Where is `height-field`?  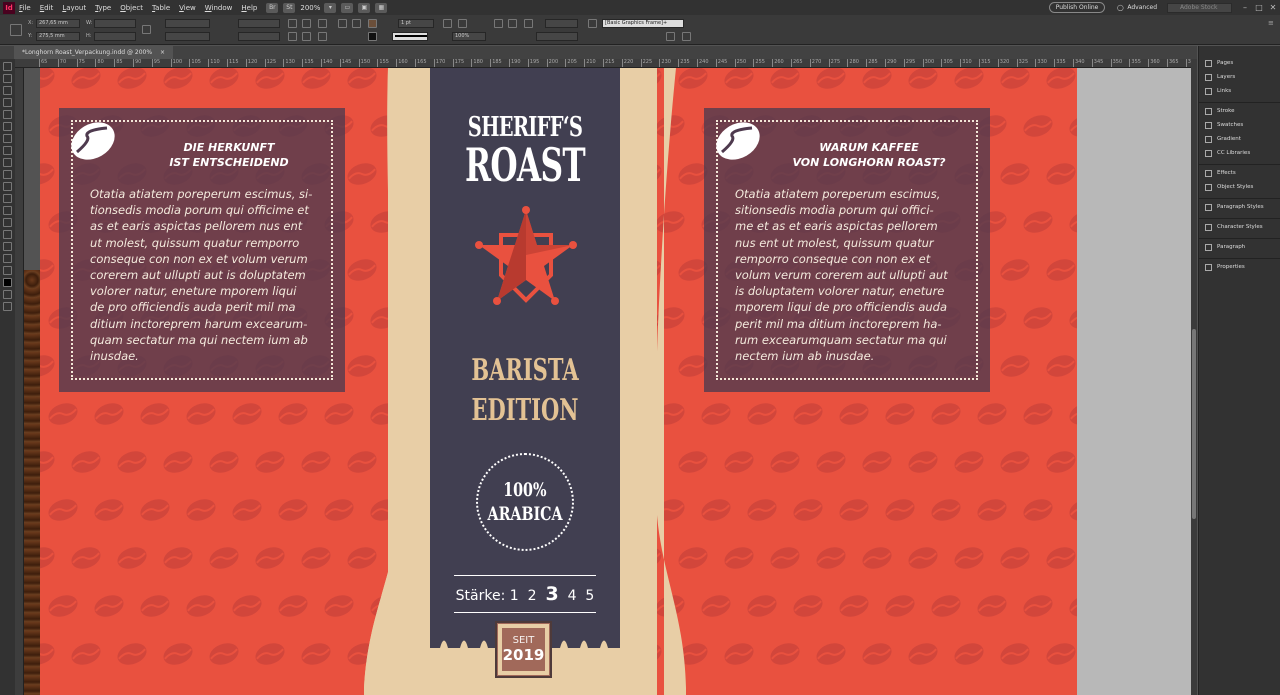
height-field is located at coordinates (115, 36).